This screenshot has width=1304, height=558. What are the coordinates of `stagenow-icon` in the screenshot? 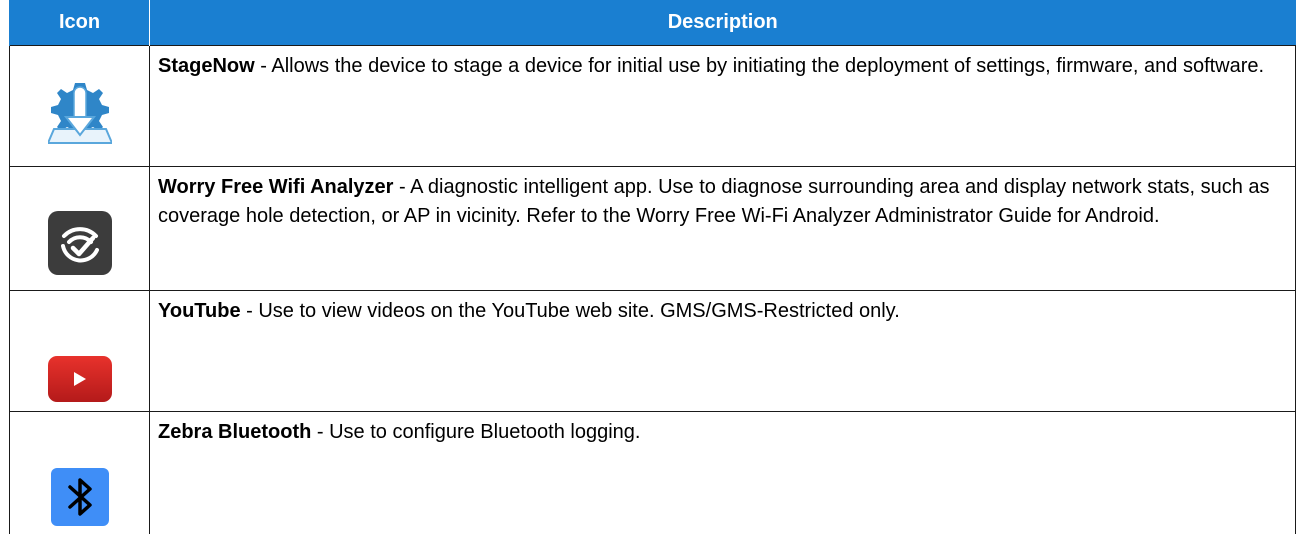 It's located at (79, 113).